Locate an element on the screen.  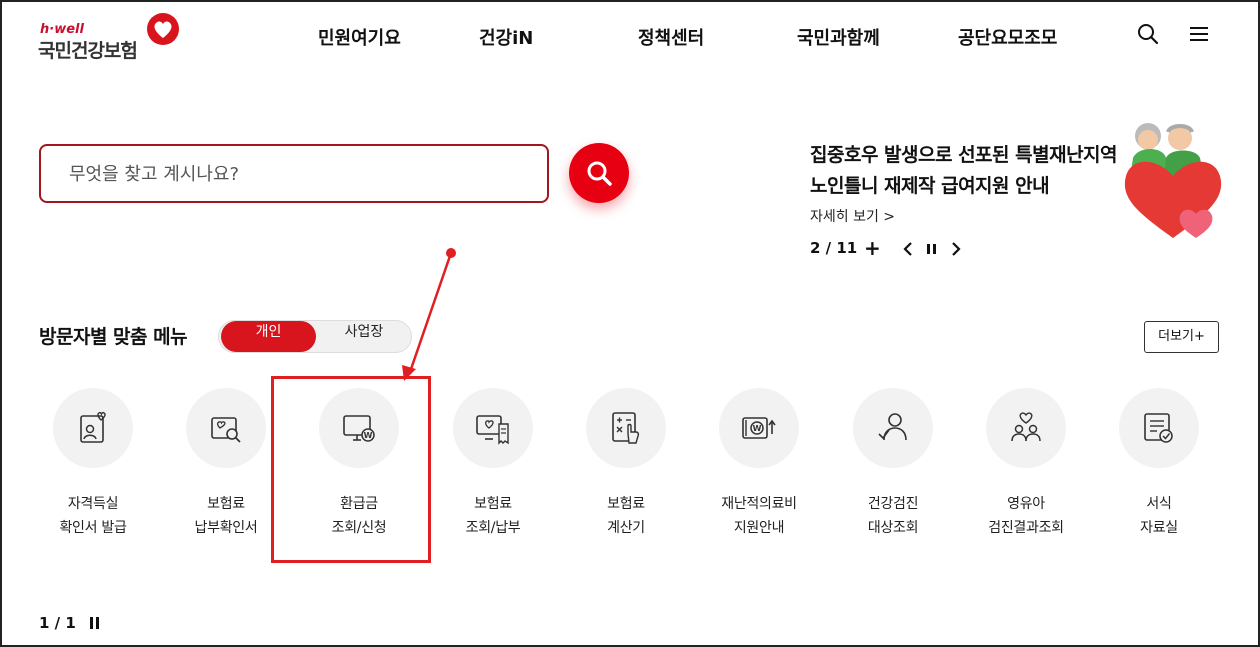
nav-item-together: 국민과함께 is located at coordinates (838, 37).